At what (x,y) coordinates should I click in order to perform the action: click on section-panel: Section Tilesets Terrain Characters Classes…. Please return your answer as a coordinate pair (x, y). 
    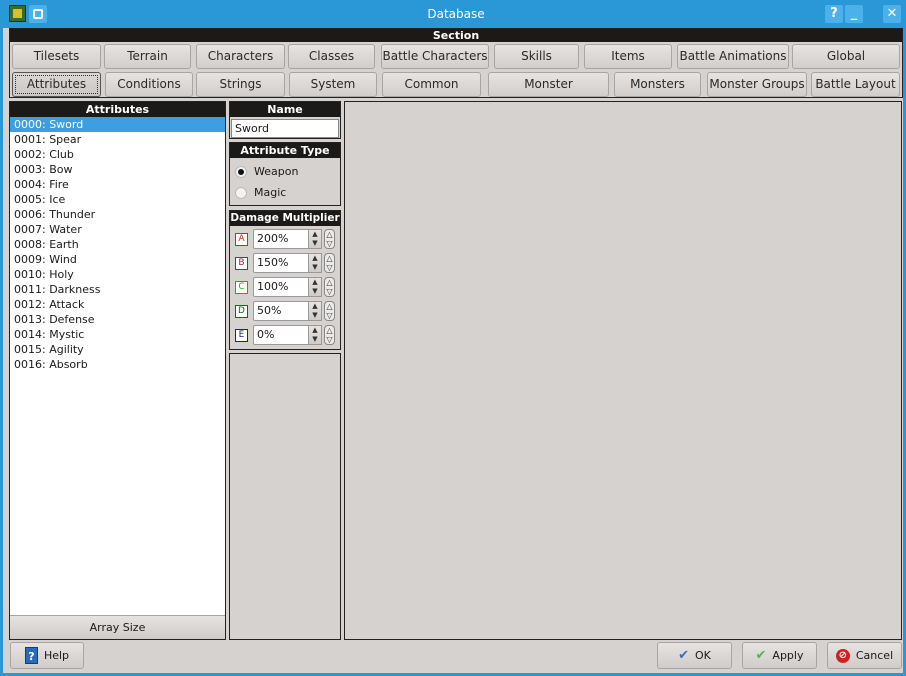
    Looking at the image, I should click on (456, 71).